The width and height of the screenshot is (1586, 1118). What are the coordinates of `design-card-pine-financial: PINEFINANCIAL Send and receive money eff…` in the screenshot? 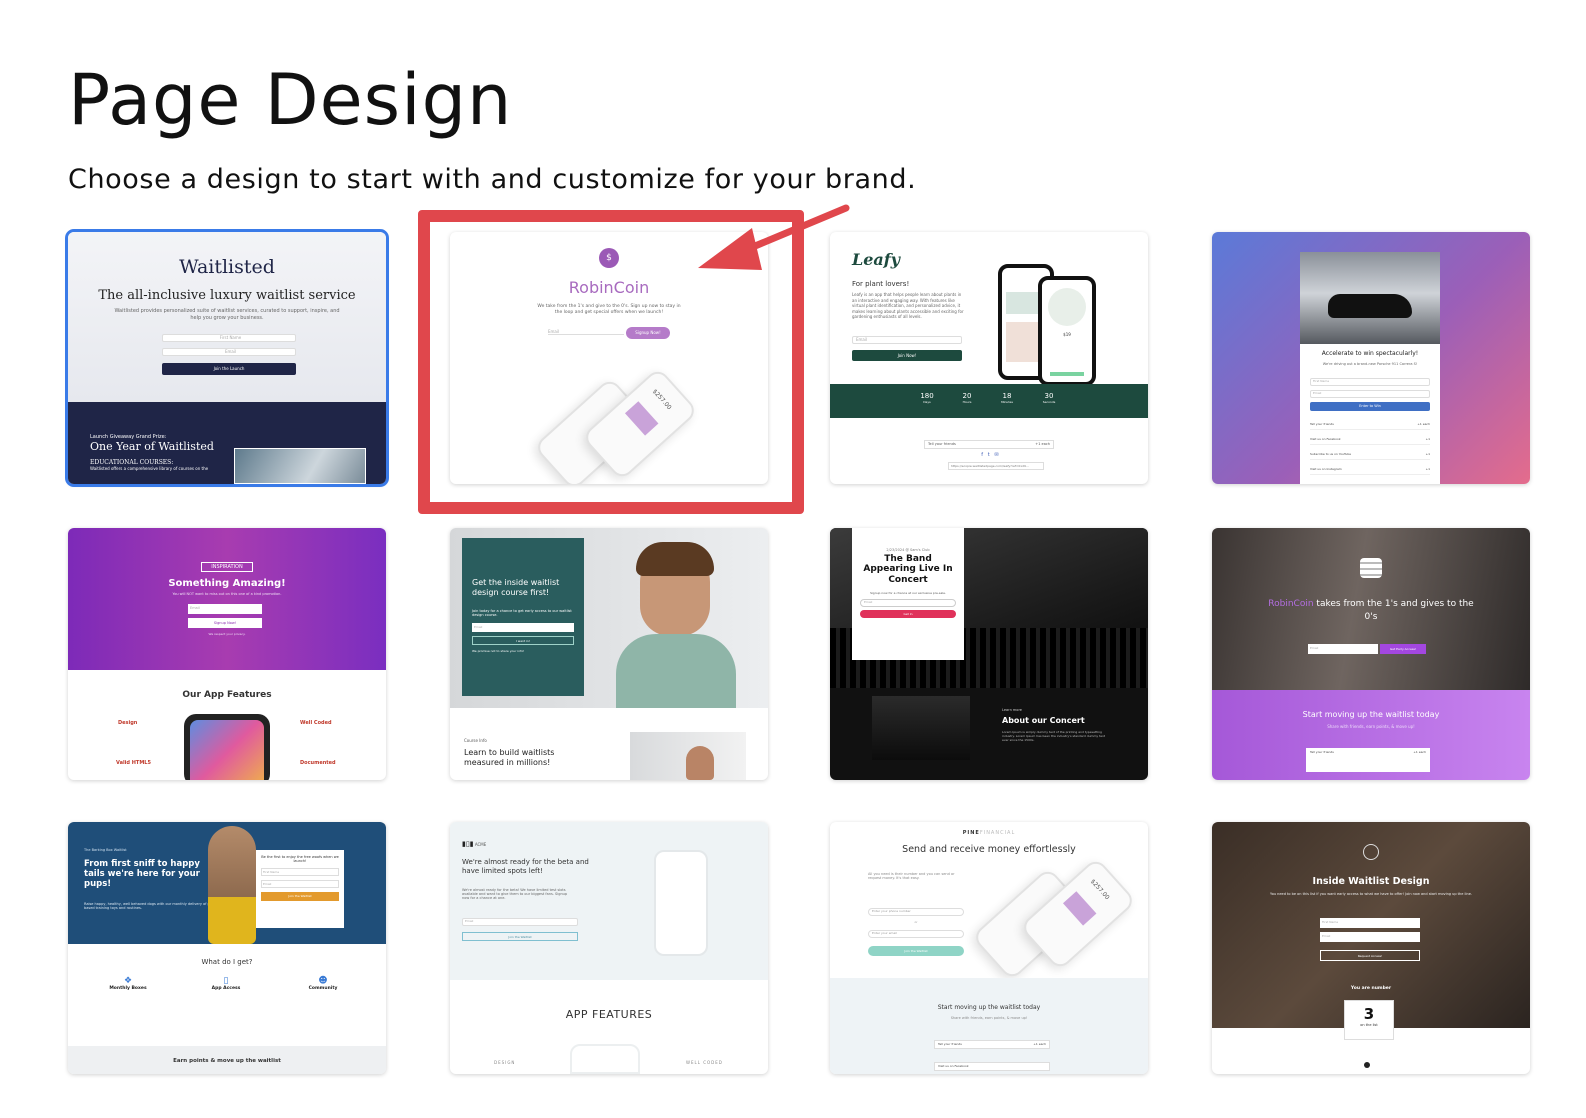 It's located at (989, 948).